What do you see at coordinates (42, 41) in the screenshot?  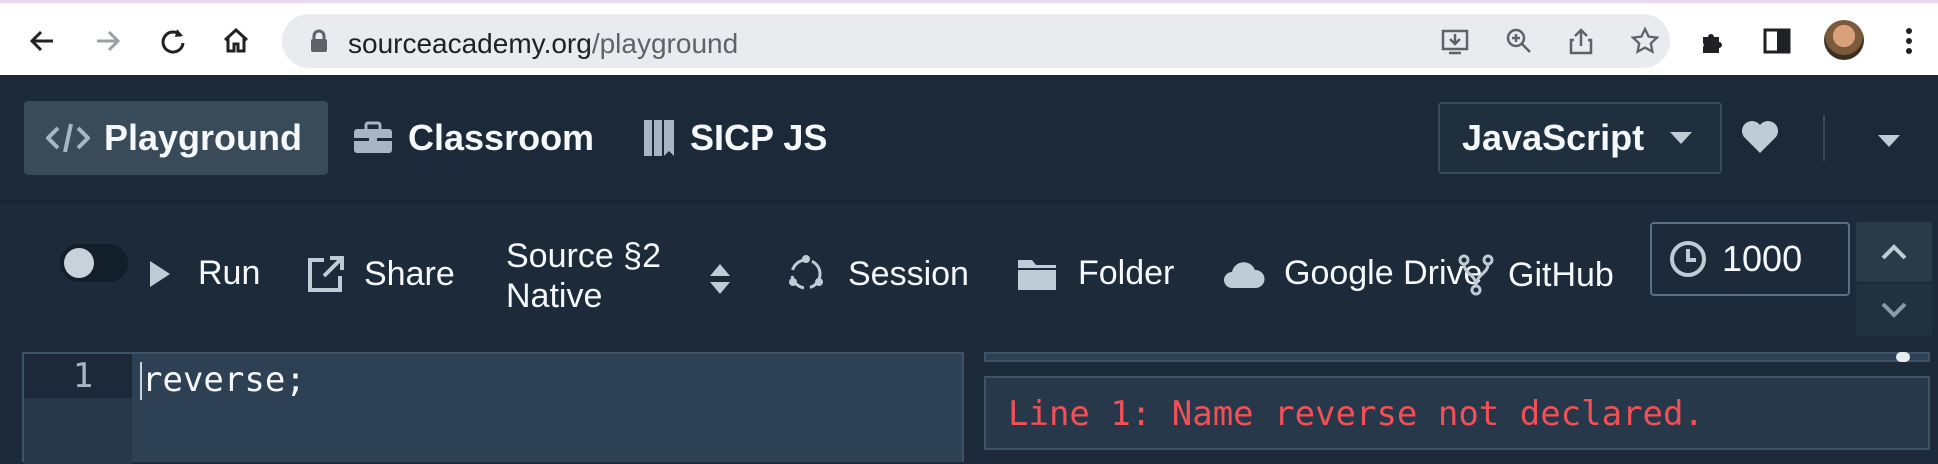 I see `back-icon` at bounding box center [42, 41].